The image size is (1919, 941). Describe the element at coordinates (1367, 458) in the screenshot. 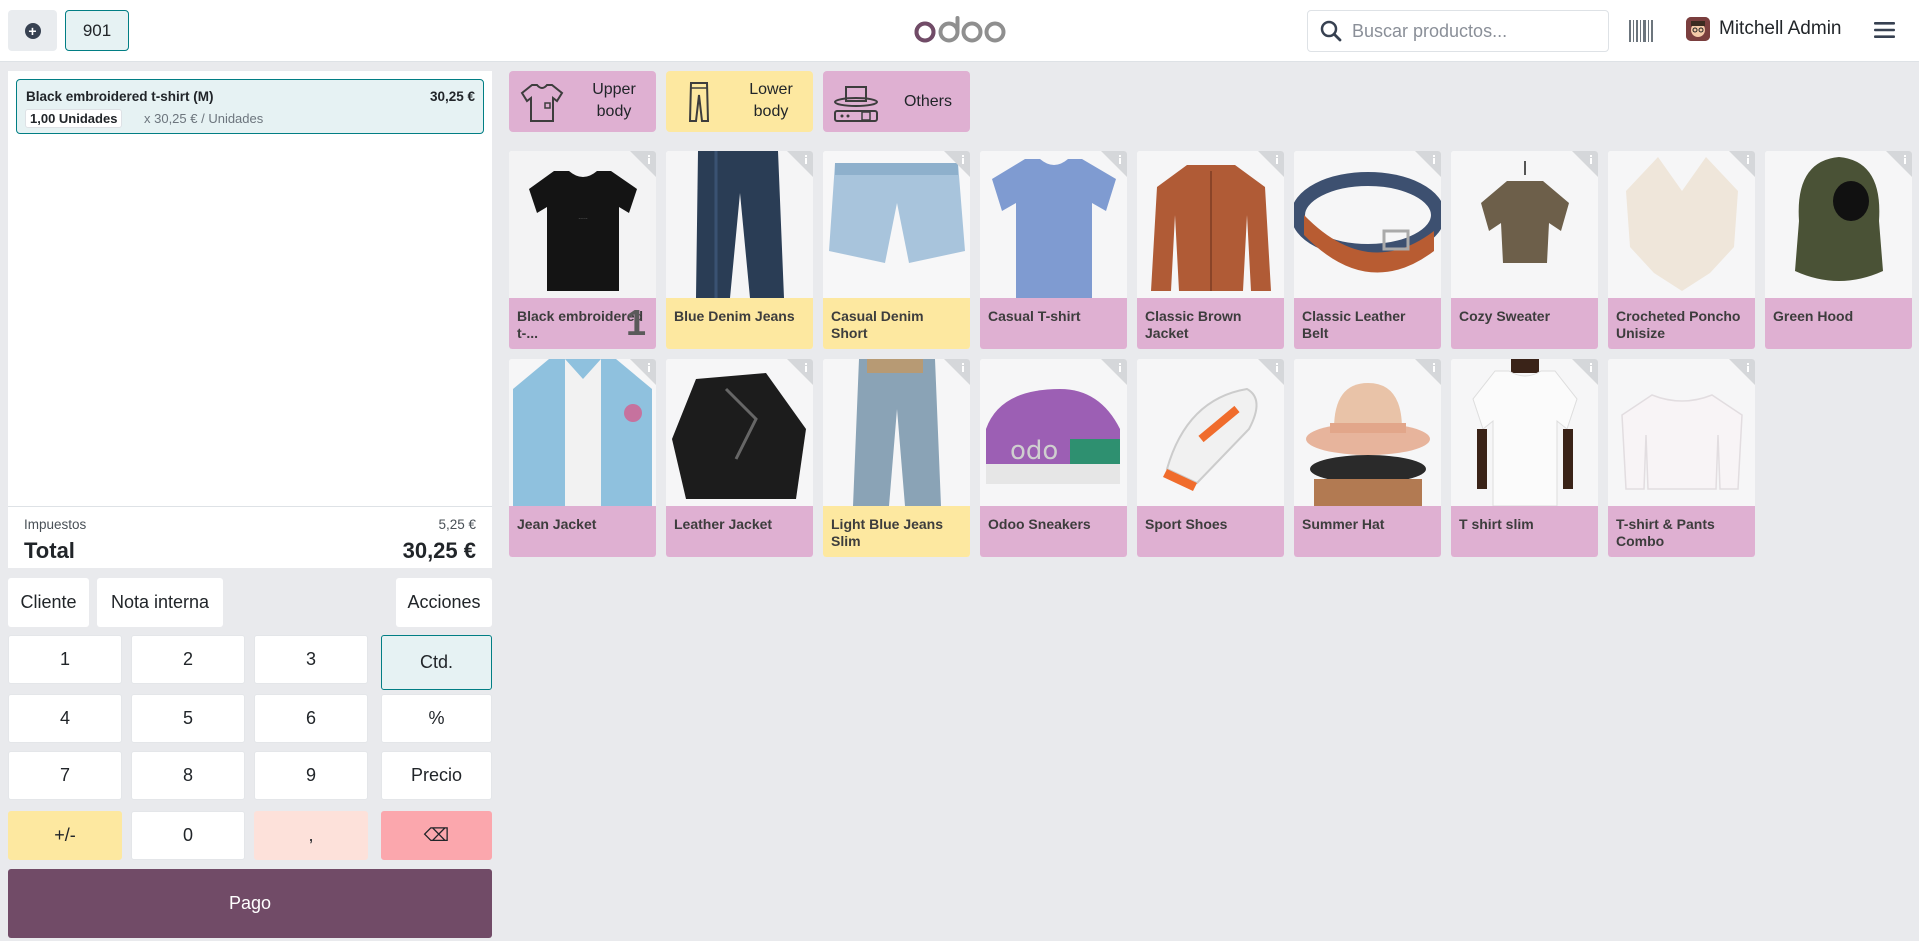

I see `product-card: Summer Hat` at that location.